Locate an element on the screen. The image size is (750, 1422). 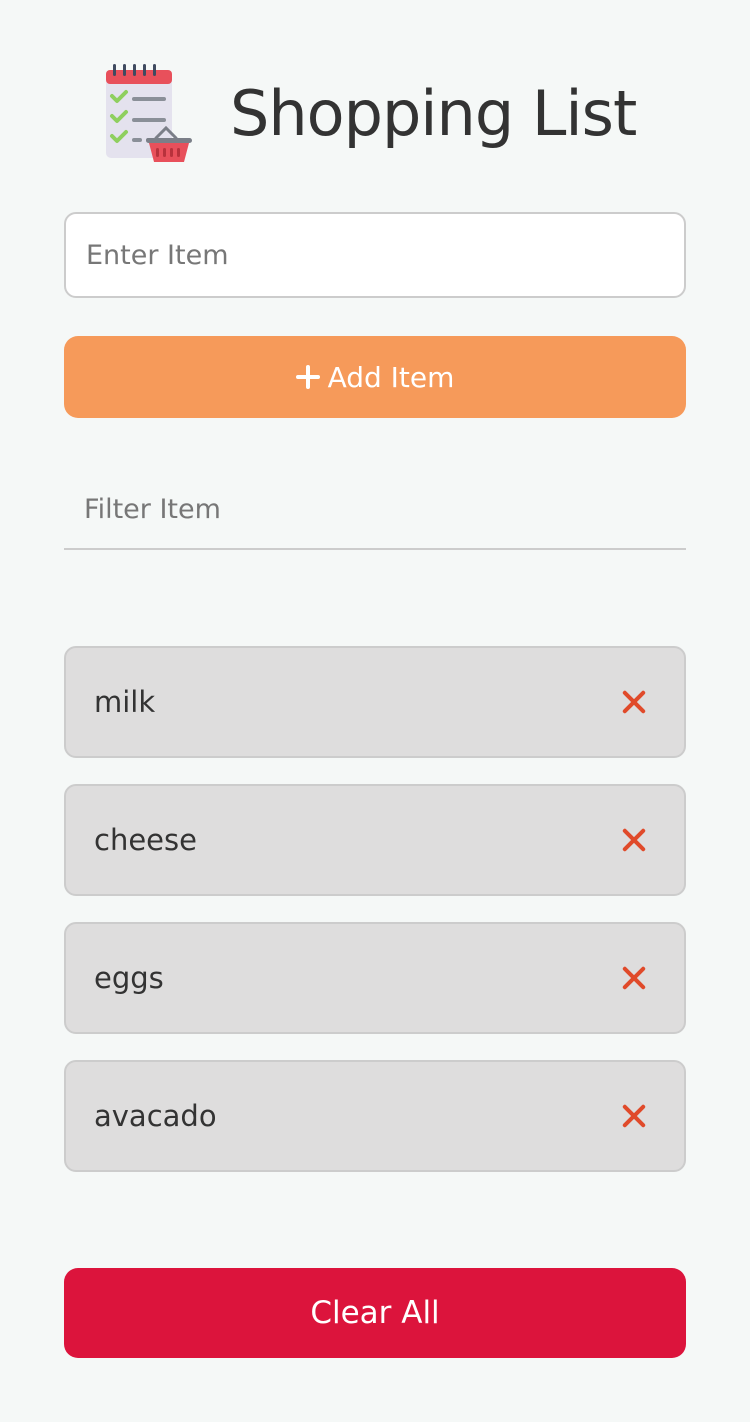
item-input is located at coordinates (375, 255).